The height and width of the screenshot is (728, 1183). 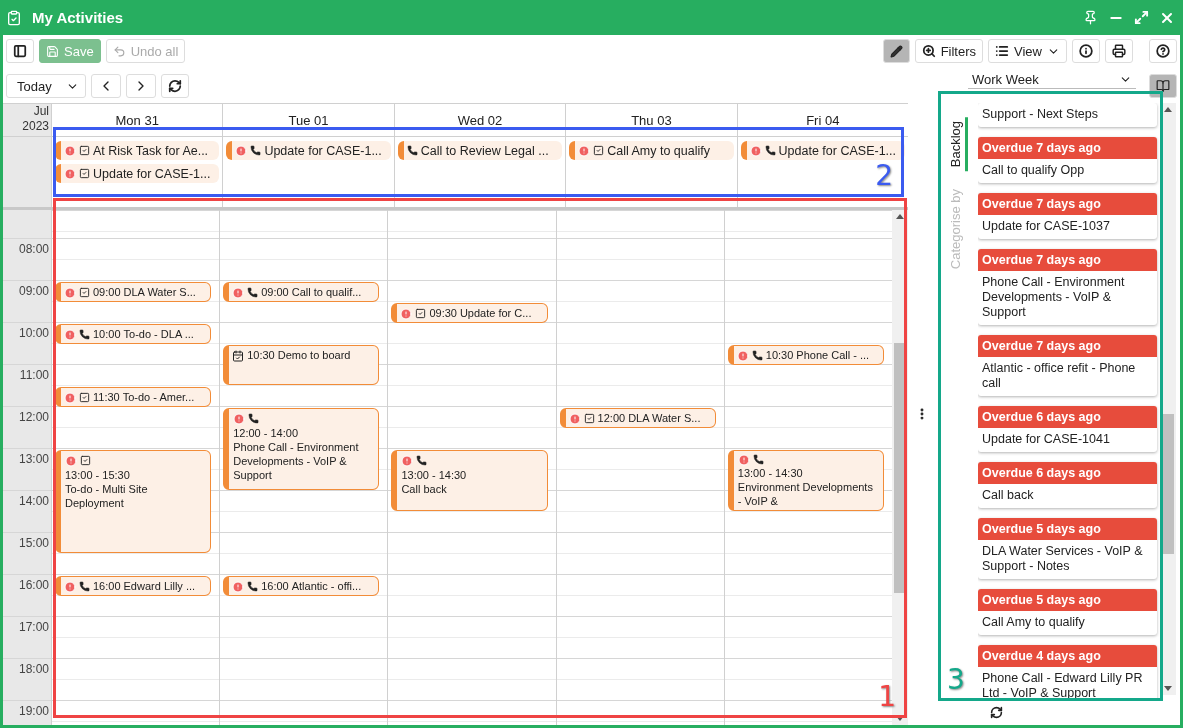 What do you see at coordinates (1046, 439) in the screenshot?
I see `card-title: Update for CASE-1041` at bounding box center [1046, 439].